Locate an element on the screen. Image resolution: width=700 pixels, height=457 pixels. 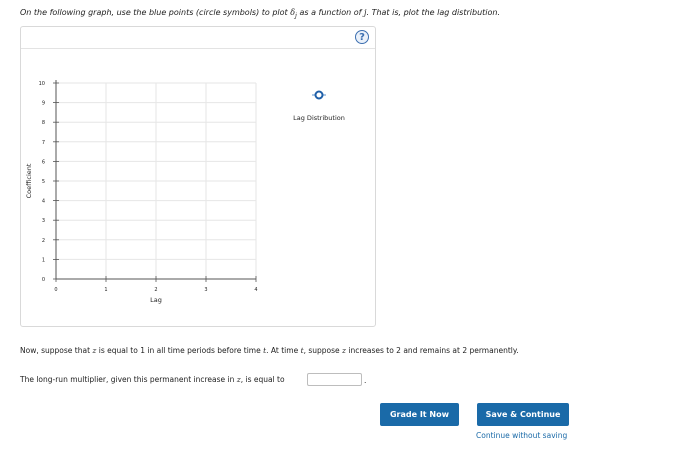
legend-circle-tool is located at coordinates (319, 95).